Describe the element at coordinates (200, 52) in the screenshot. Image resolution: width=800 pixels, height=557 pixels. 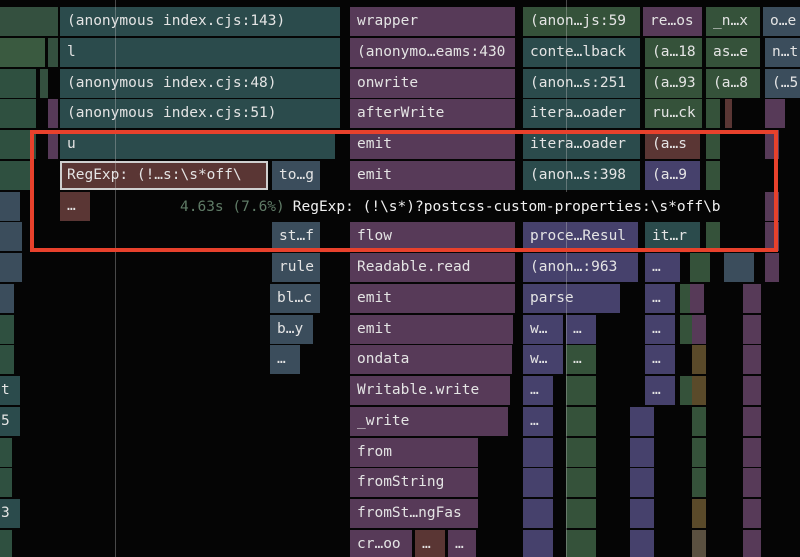
I see `flame-frame: l` at that location.